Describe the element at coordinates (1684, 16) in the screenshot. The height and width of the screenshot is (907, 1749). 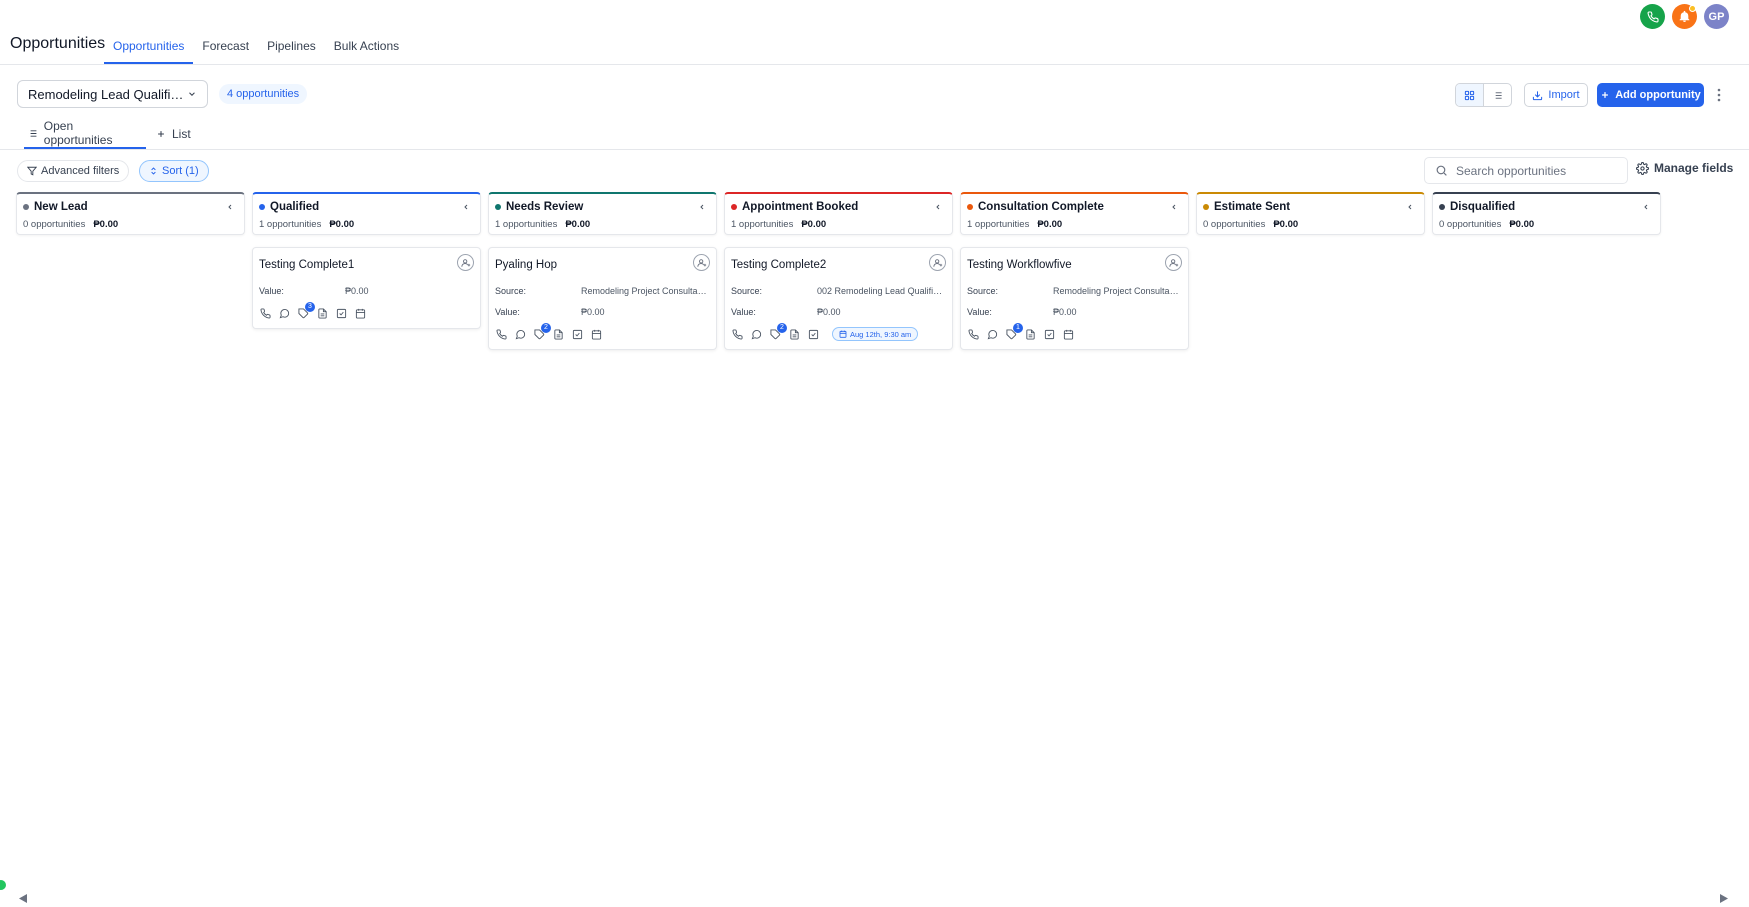
I see `notifications-button` at that location.